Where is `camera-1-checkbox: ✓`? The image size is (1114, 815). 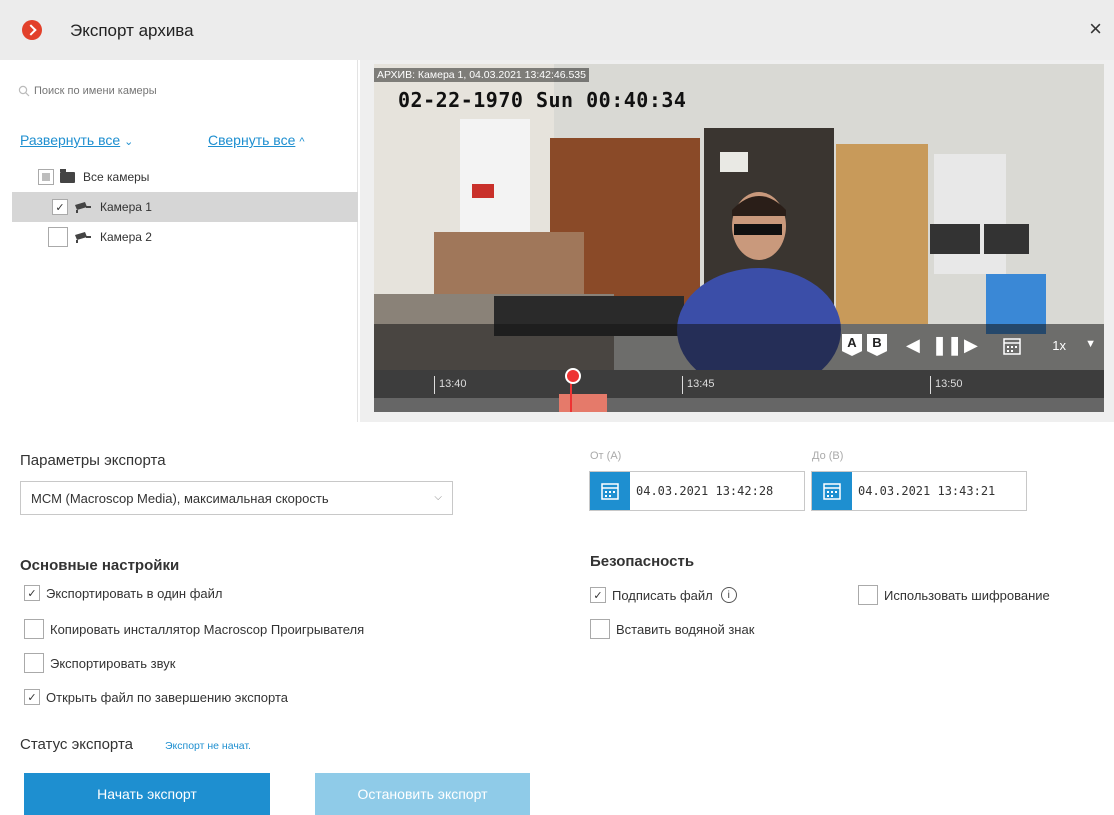
camera-1-checkbox: ✓ is located at coordinates (60, 207).